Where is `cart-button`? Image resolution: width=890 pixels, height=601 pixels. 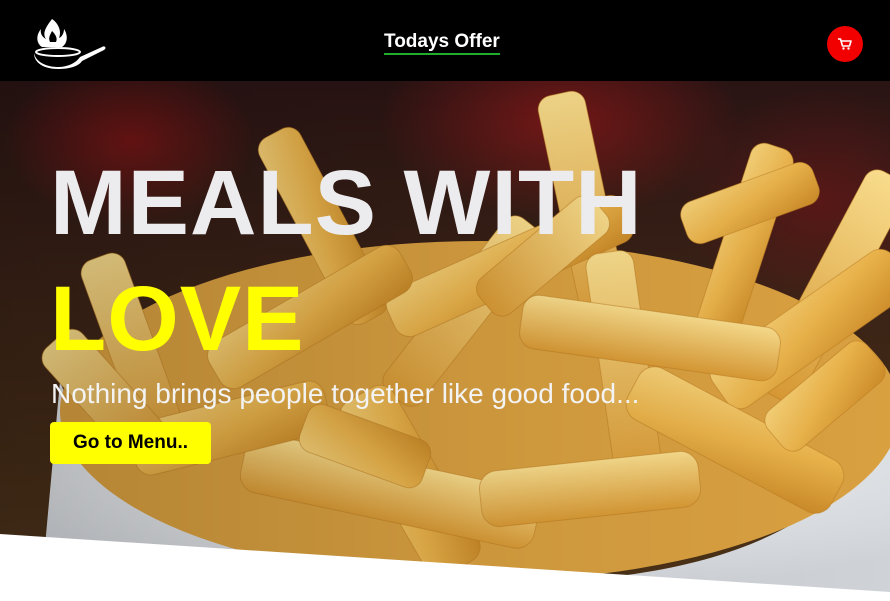 cart-button is located at coordinates (845, 44).